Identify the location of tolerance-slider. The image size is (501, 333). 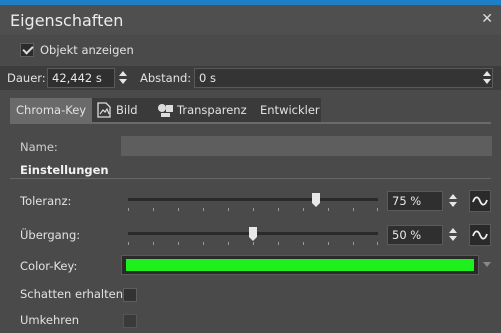
(253, 202).